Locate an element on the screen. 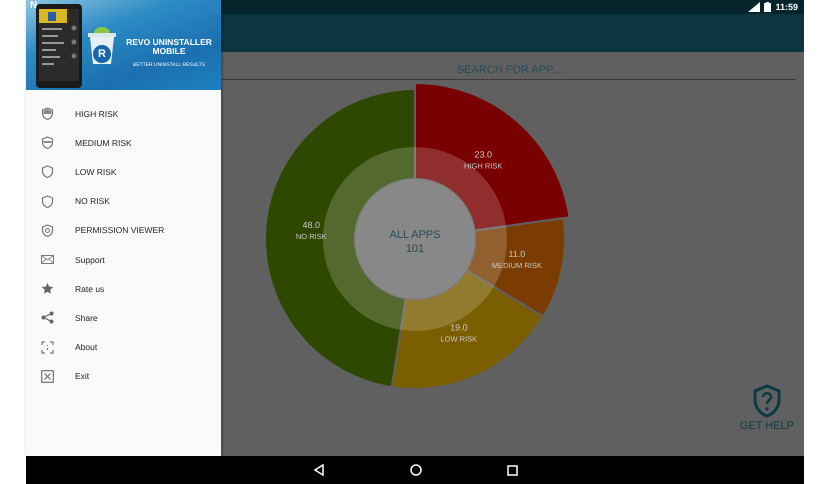 This screenshot has width=836, height=484. drawer-item: HIGH RISK is located at coordinates (123, 113).